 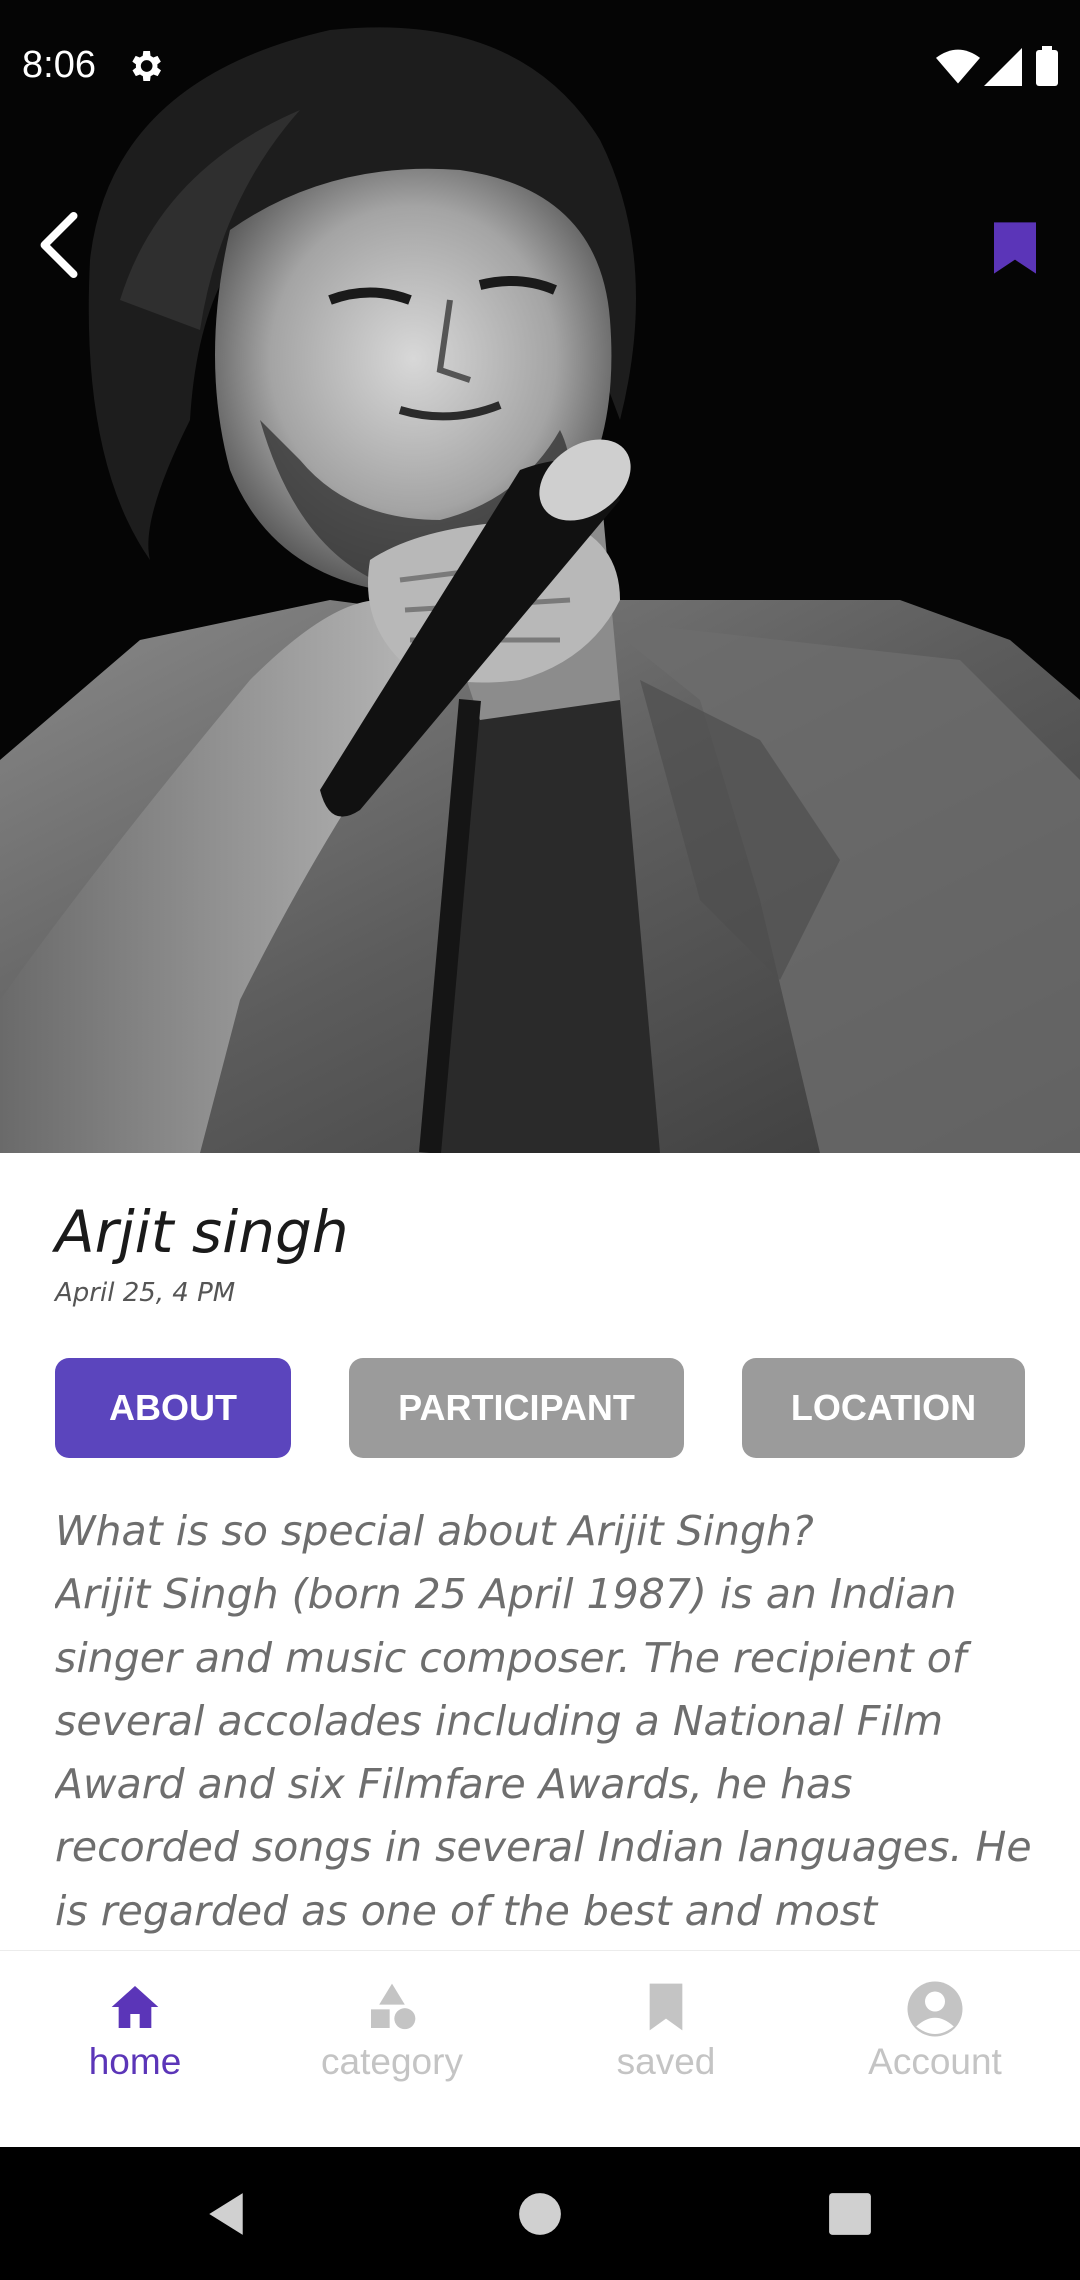 I want to click on nav-item-saved: saved, so click(x=666, y=2049).